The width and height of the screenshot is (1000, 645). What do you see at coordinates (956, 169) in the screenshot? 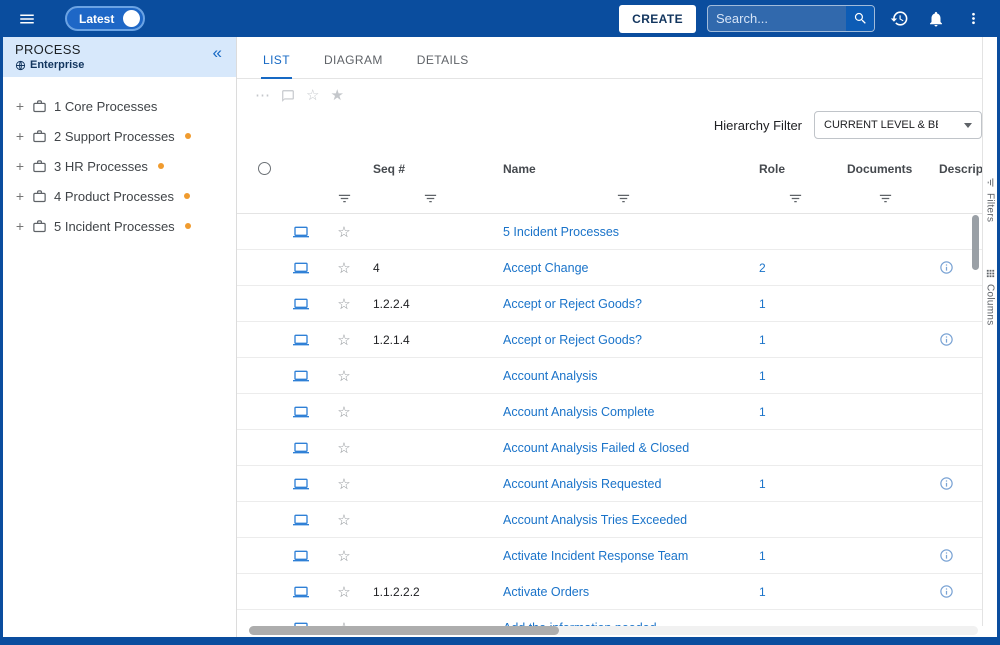
I see `column-header-description: Description` at bounding box center [956, 169].